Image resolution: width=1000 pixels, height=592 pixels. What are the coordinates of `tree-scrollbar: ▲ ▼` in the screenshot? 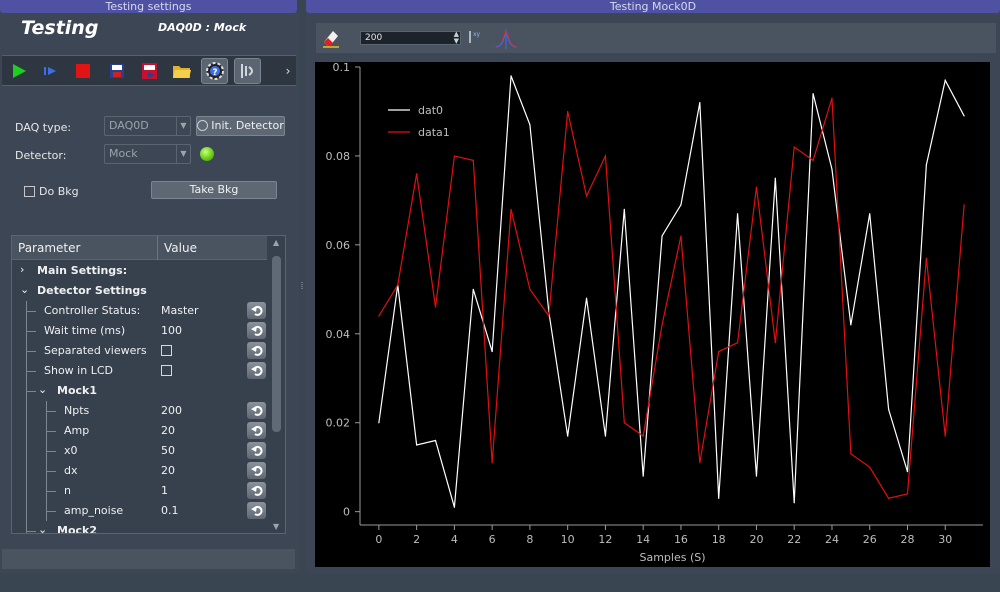 It's located at (277, 384).